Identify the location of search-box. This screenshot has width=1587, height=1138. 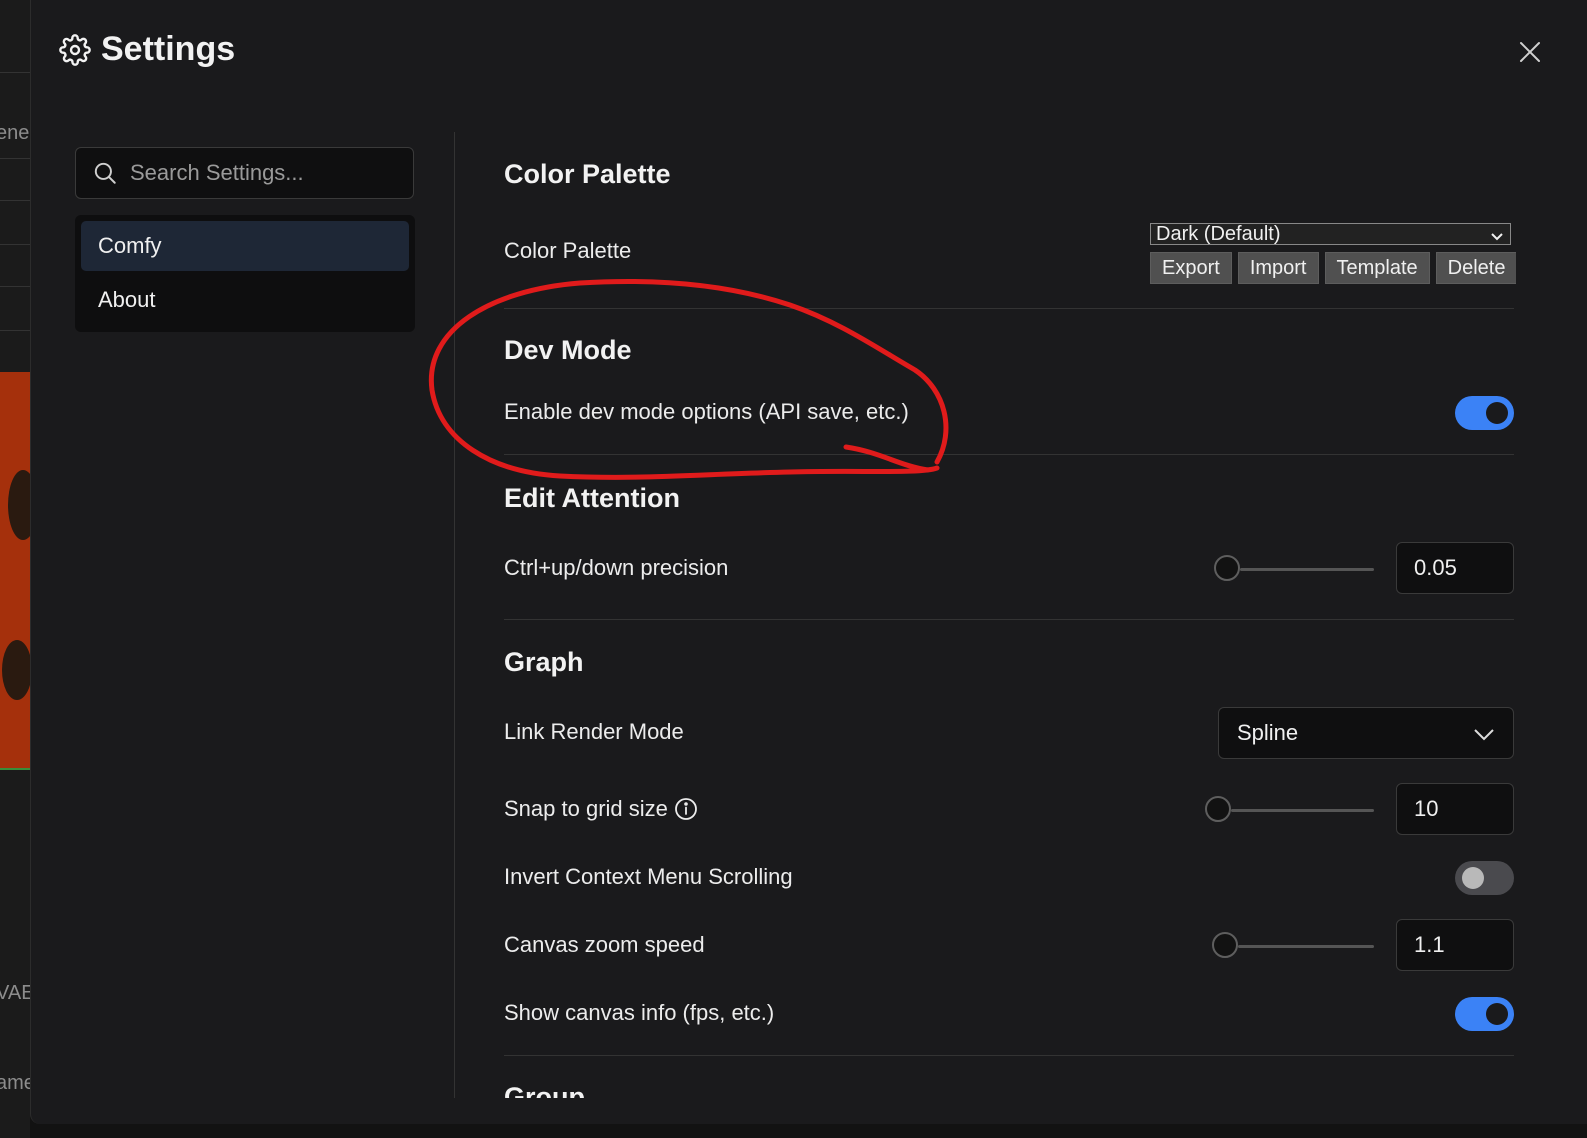
(244, 173).